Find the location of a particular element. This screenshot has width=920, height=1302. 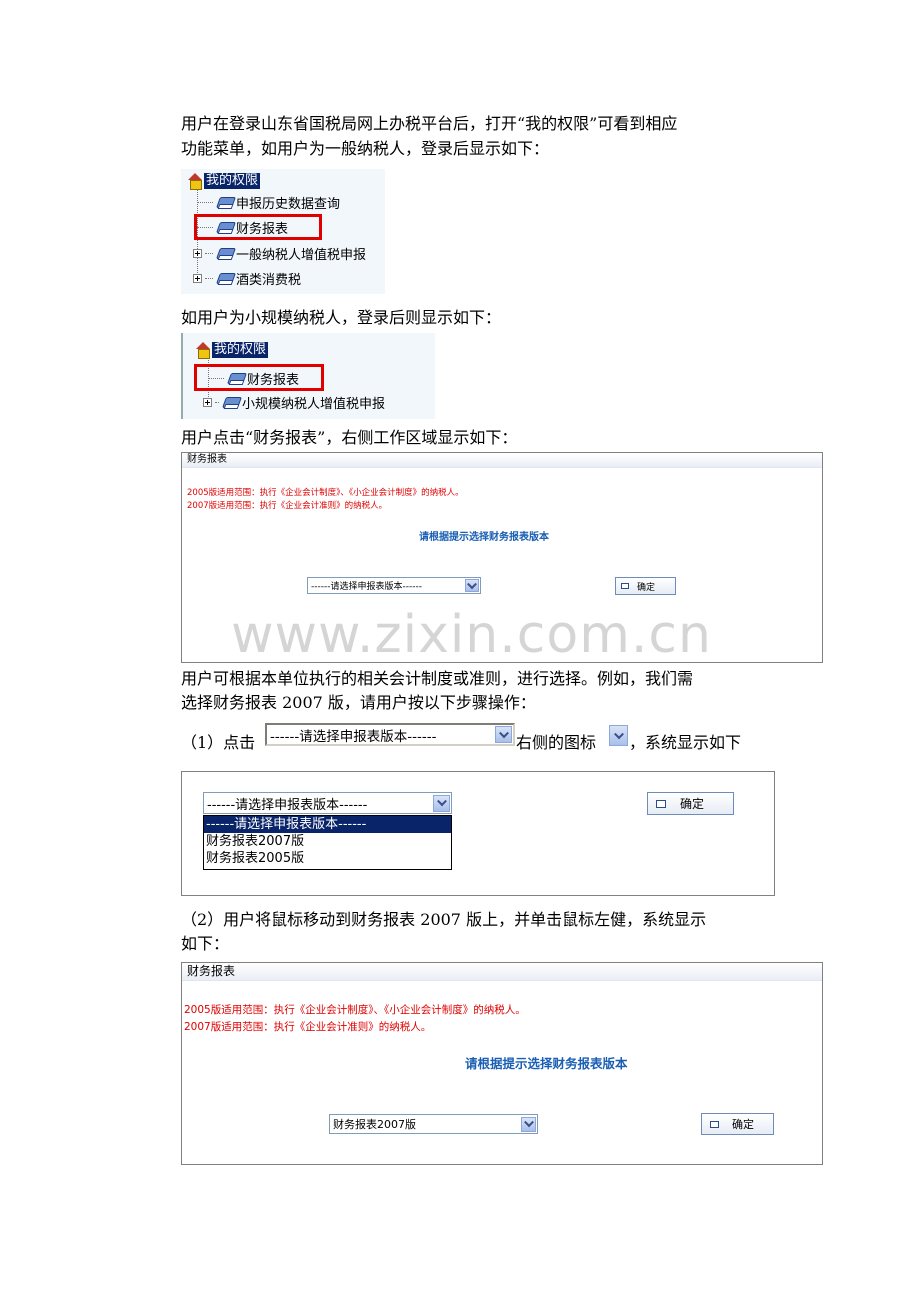

permission-tree-general: 我的权限 申报历史数据查询 财务报表 一般纳税人增值税申报 酒类消费税 is located at coordinates (283, 231).